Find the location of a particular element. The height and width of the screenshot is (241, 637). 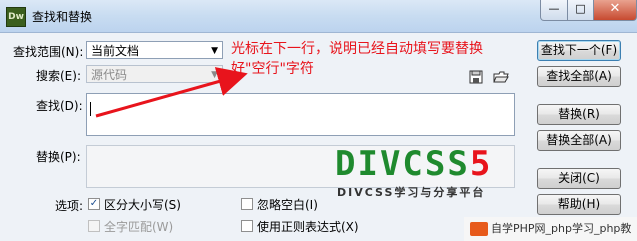

divcss-logo-digit: 5 is located at coordinates (481, 164).